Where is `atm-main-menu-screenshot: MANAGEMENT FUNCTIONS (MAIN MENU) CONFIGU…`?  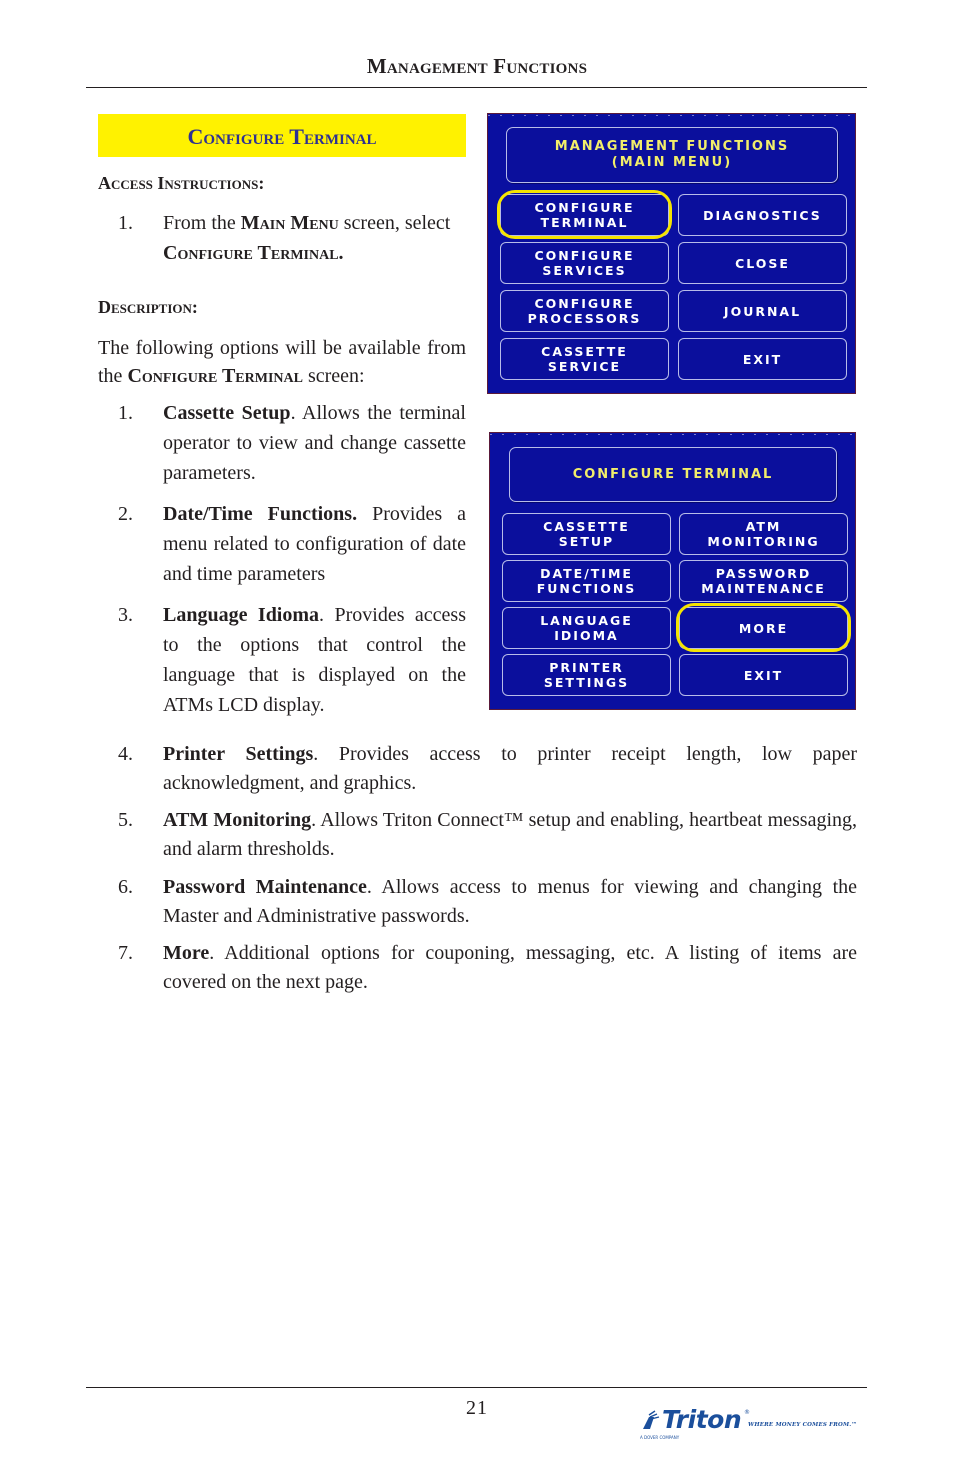
atm-main-menu-screenshot: MANAGEMENT FUNCTIONS (MAIN MENU) CONFIGU… is located at coordinates (671, 253).